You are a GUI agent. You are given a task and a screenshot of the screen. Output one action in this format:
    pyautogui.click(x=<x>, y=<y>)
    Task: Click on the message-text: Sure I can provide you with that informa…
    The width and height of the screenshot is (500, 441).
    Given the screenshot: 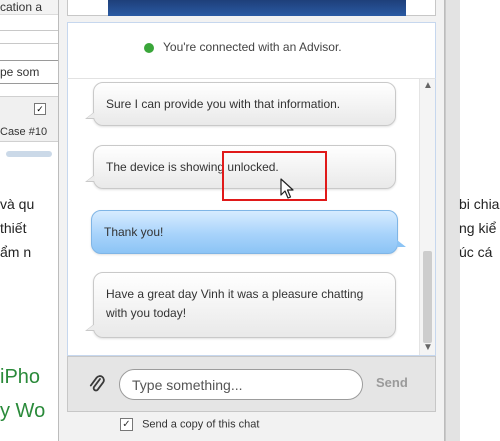 What is the action you would take?
    pyautogui.click(x=223, y=104)
    